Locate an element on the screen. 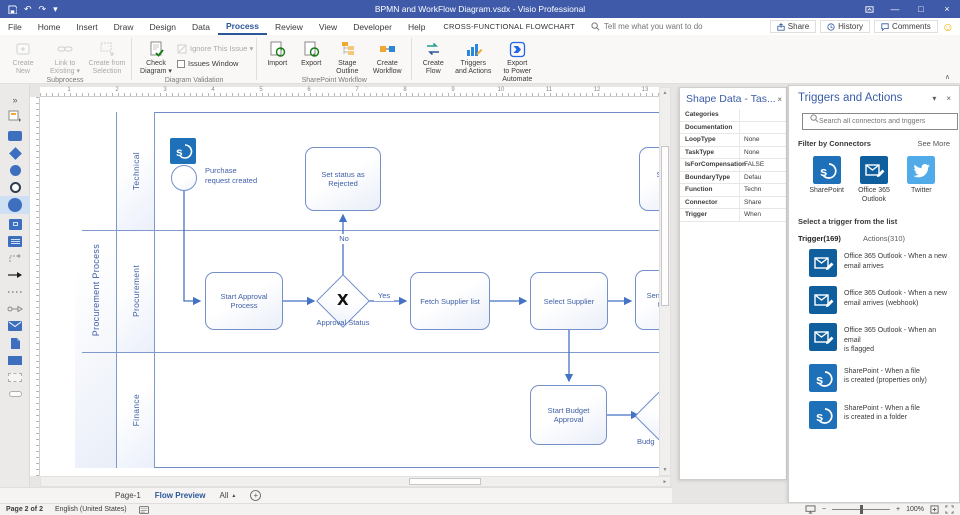  horizontal-scroll-thumb is located at coordinates (445, 481).